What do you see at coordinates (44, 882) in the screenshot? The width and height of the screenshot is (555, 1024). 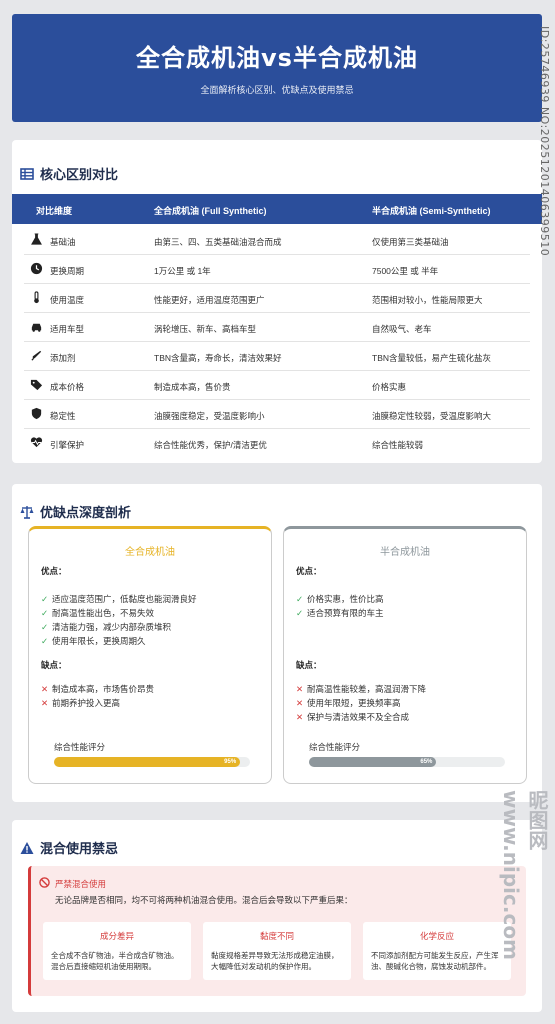 I see `ban-icon` at bounding box center [44, 882].